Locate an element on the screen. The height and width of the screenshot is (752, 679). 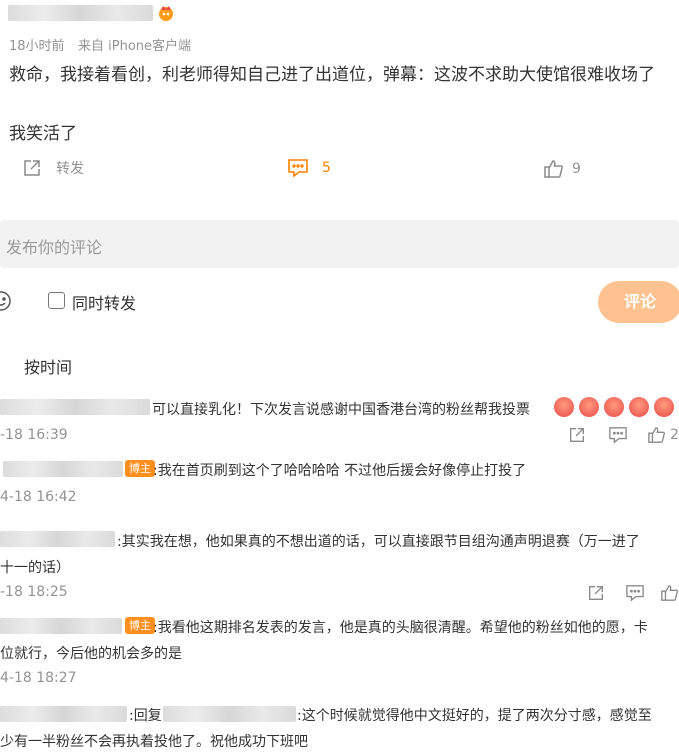
reply-prefix: :回复 is located at coordinates (145, 716).